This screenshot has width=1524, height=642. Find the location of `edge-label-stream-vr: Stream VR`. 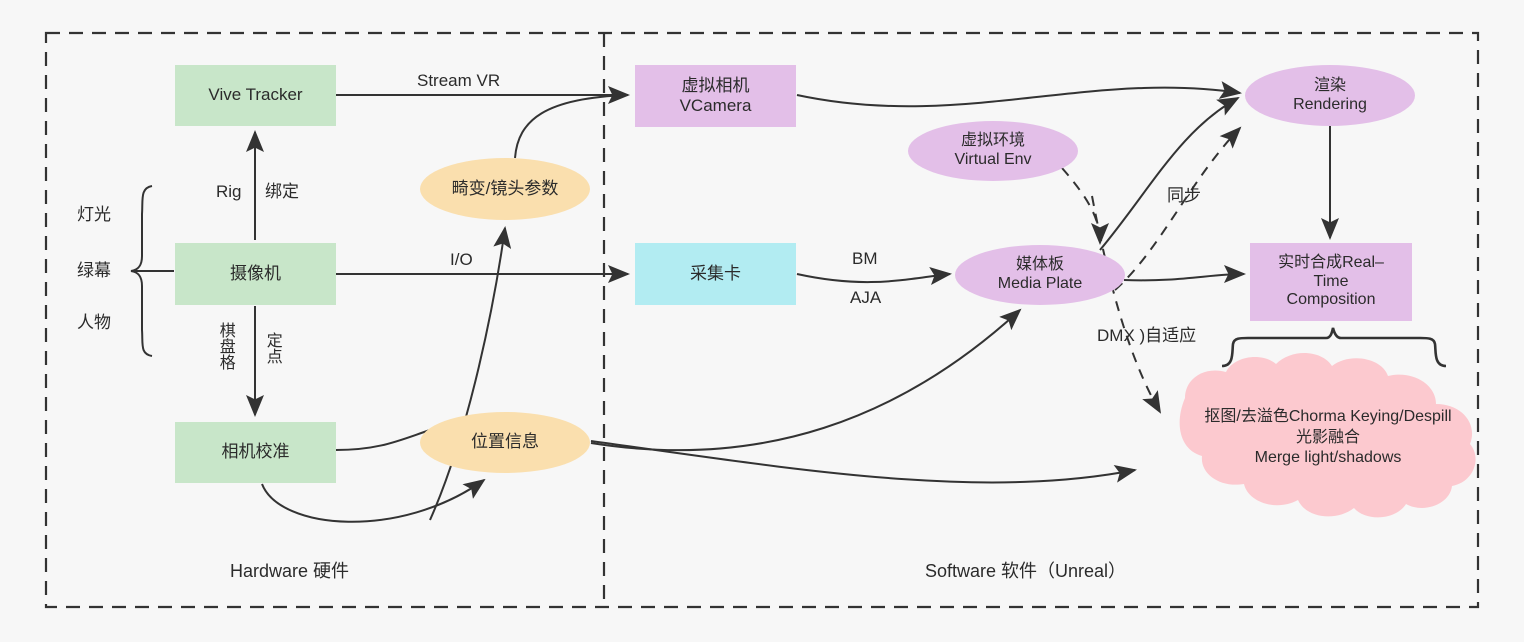

edge-label-stream-vr: Stream VR is located at coordinates (459, 80).